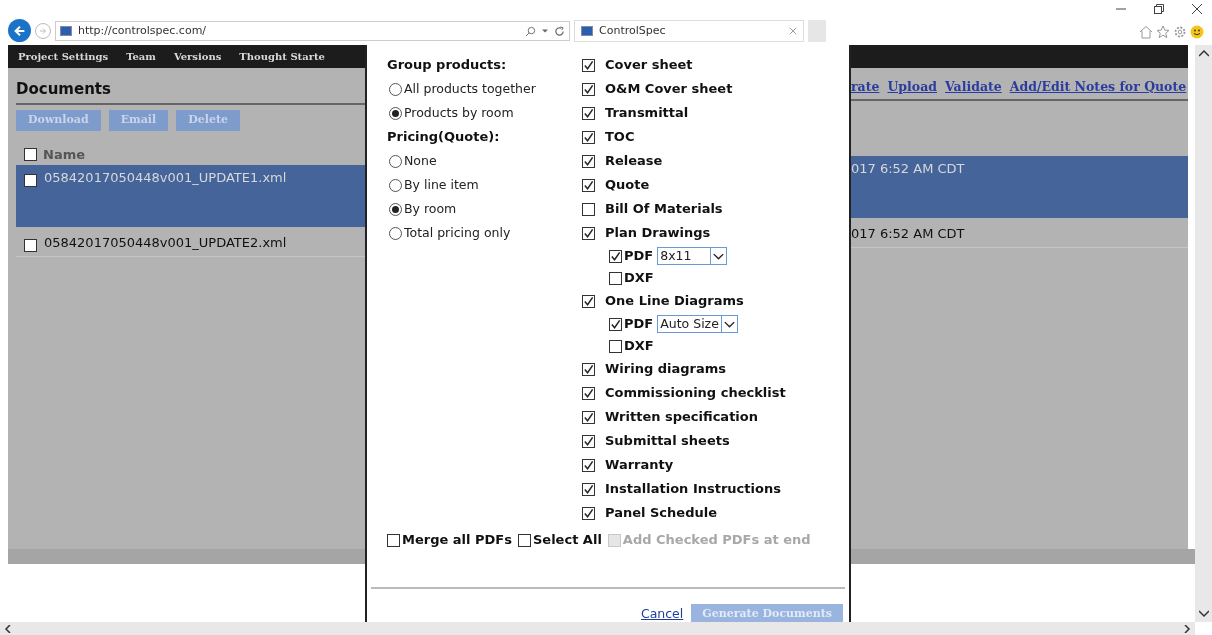 Image resolution: width=1212 pixels, height=635 pixels. What do you see at coordinates (693, 489) in the screenshot?
I see `document-label: Installation Instructions` at bounding box center [693, 489].